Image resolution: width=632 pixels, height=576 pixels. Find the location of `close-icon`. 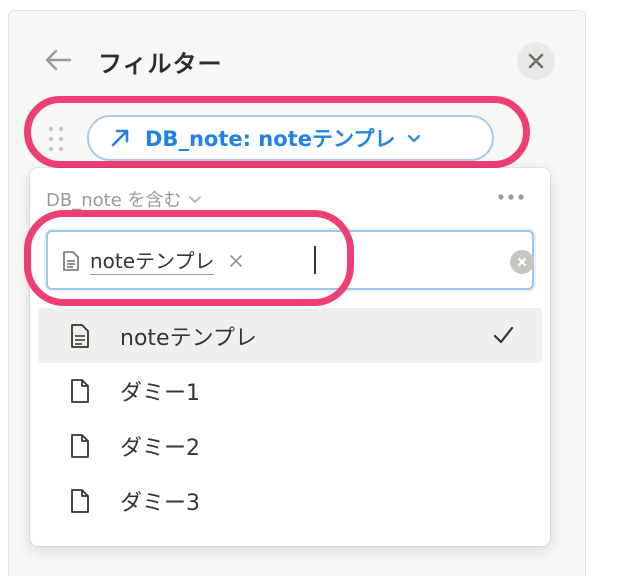

close-icon is located at coordinates (536, 61).